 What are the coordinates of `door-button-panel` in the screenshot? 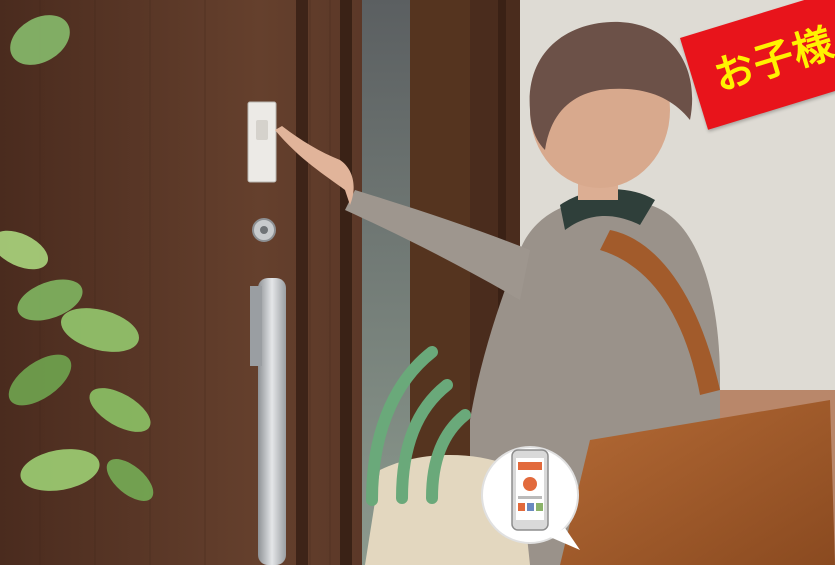 It's located at (262, 142).